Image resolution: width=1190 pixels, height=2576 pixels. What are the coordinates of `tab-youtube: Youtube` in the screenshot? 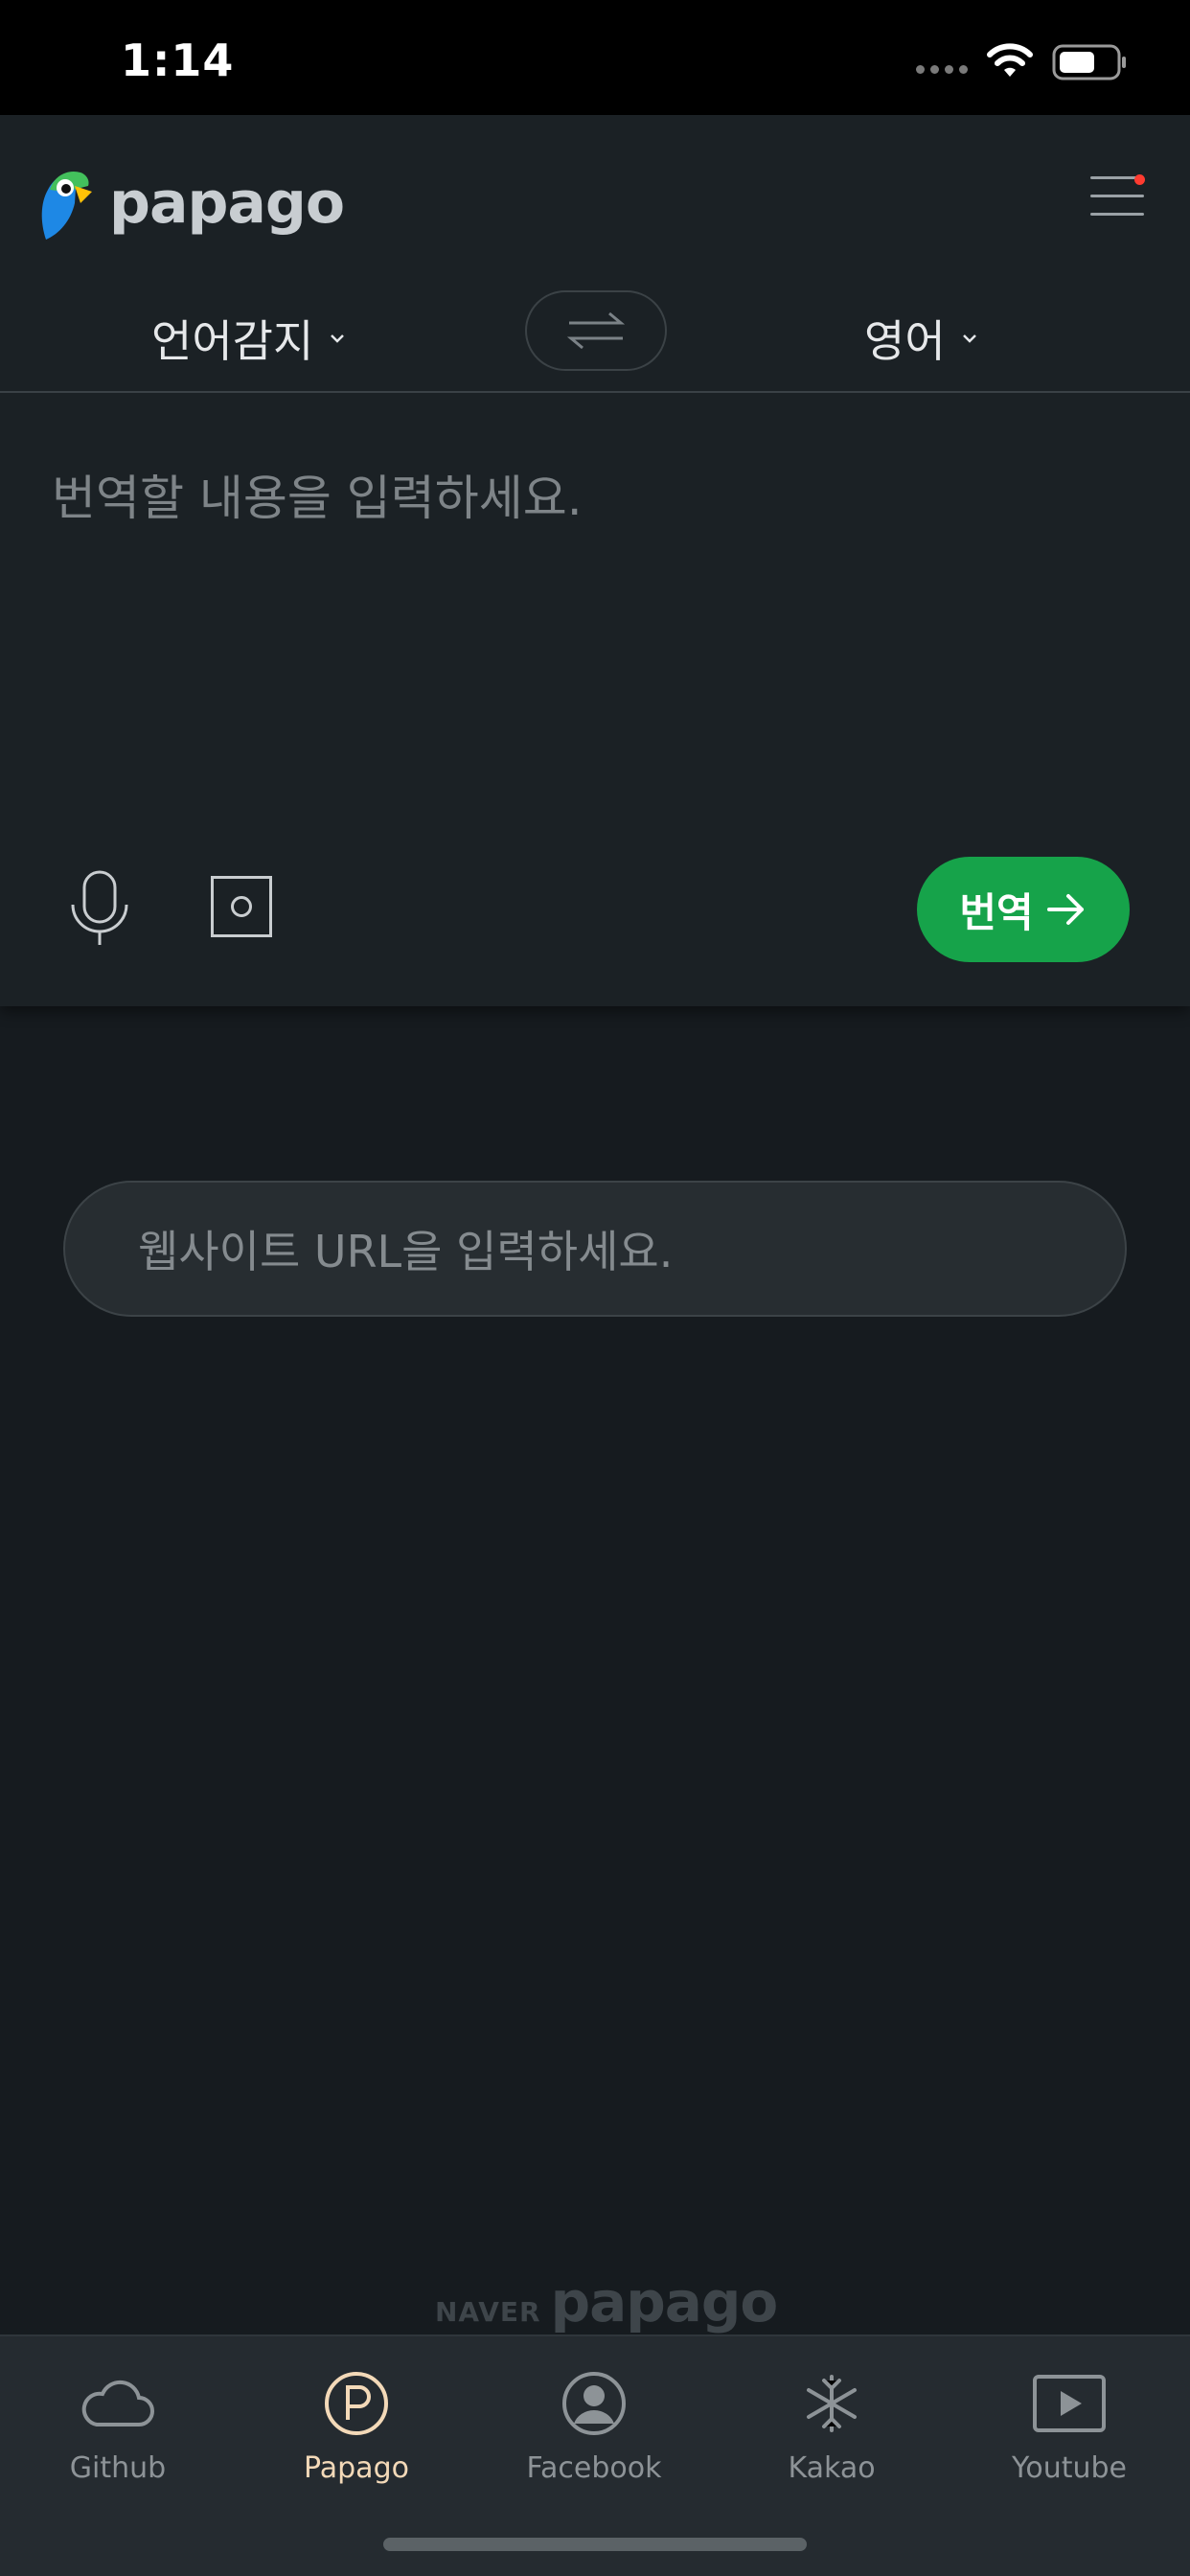 It's located at (1069, 2425).